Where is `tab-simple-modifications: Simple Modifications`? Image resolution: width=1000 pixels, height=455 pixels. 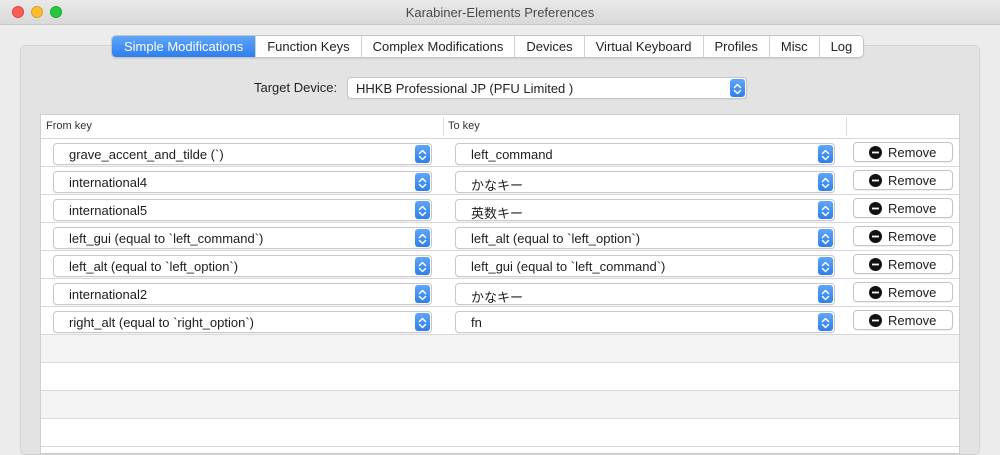
tab-simple-modifications: Simple Modifications is located at coordinates (184, 46).